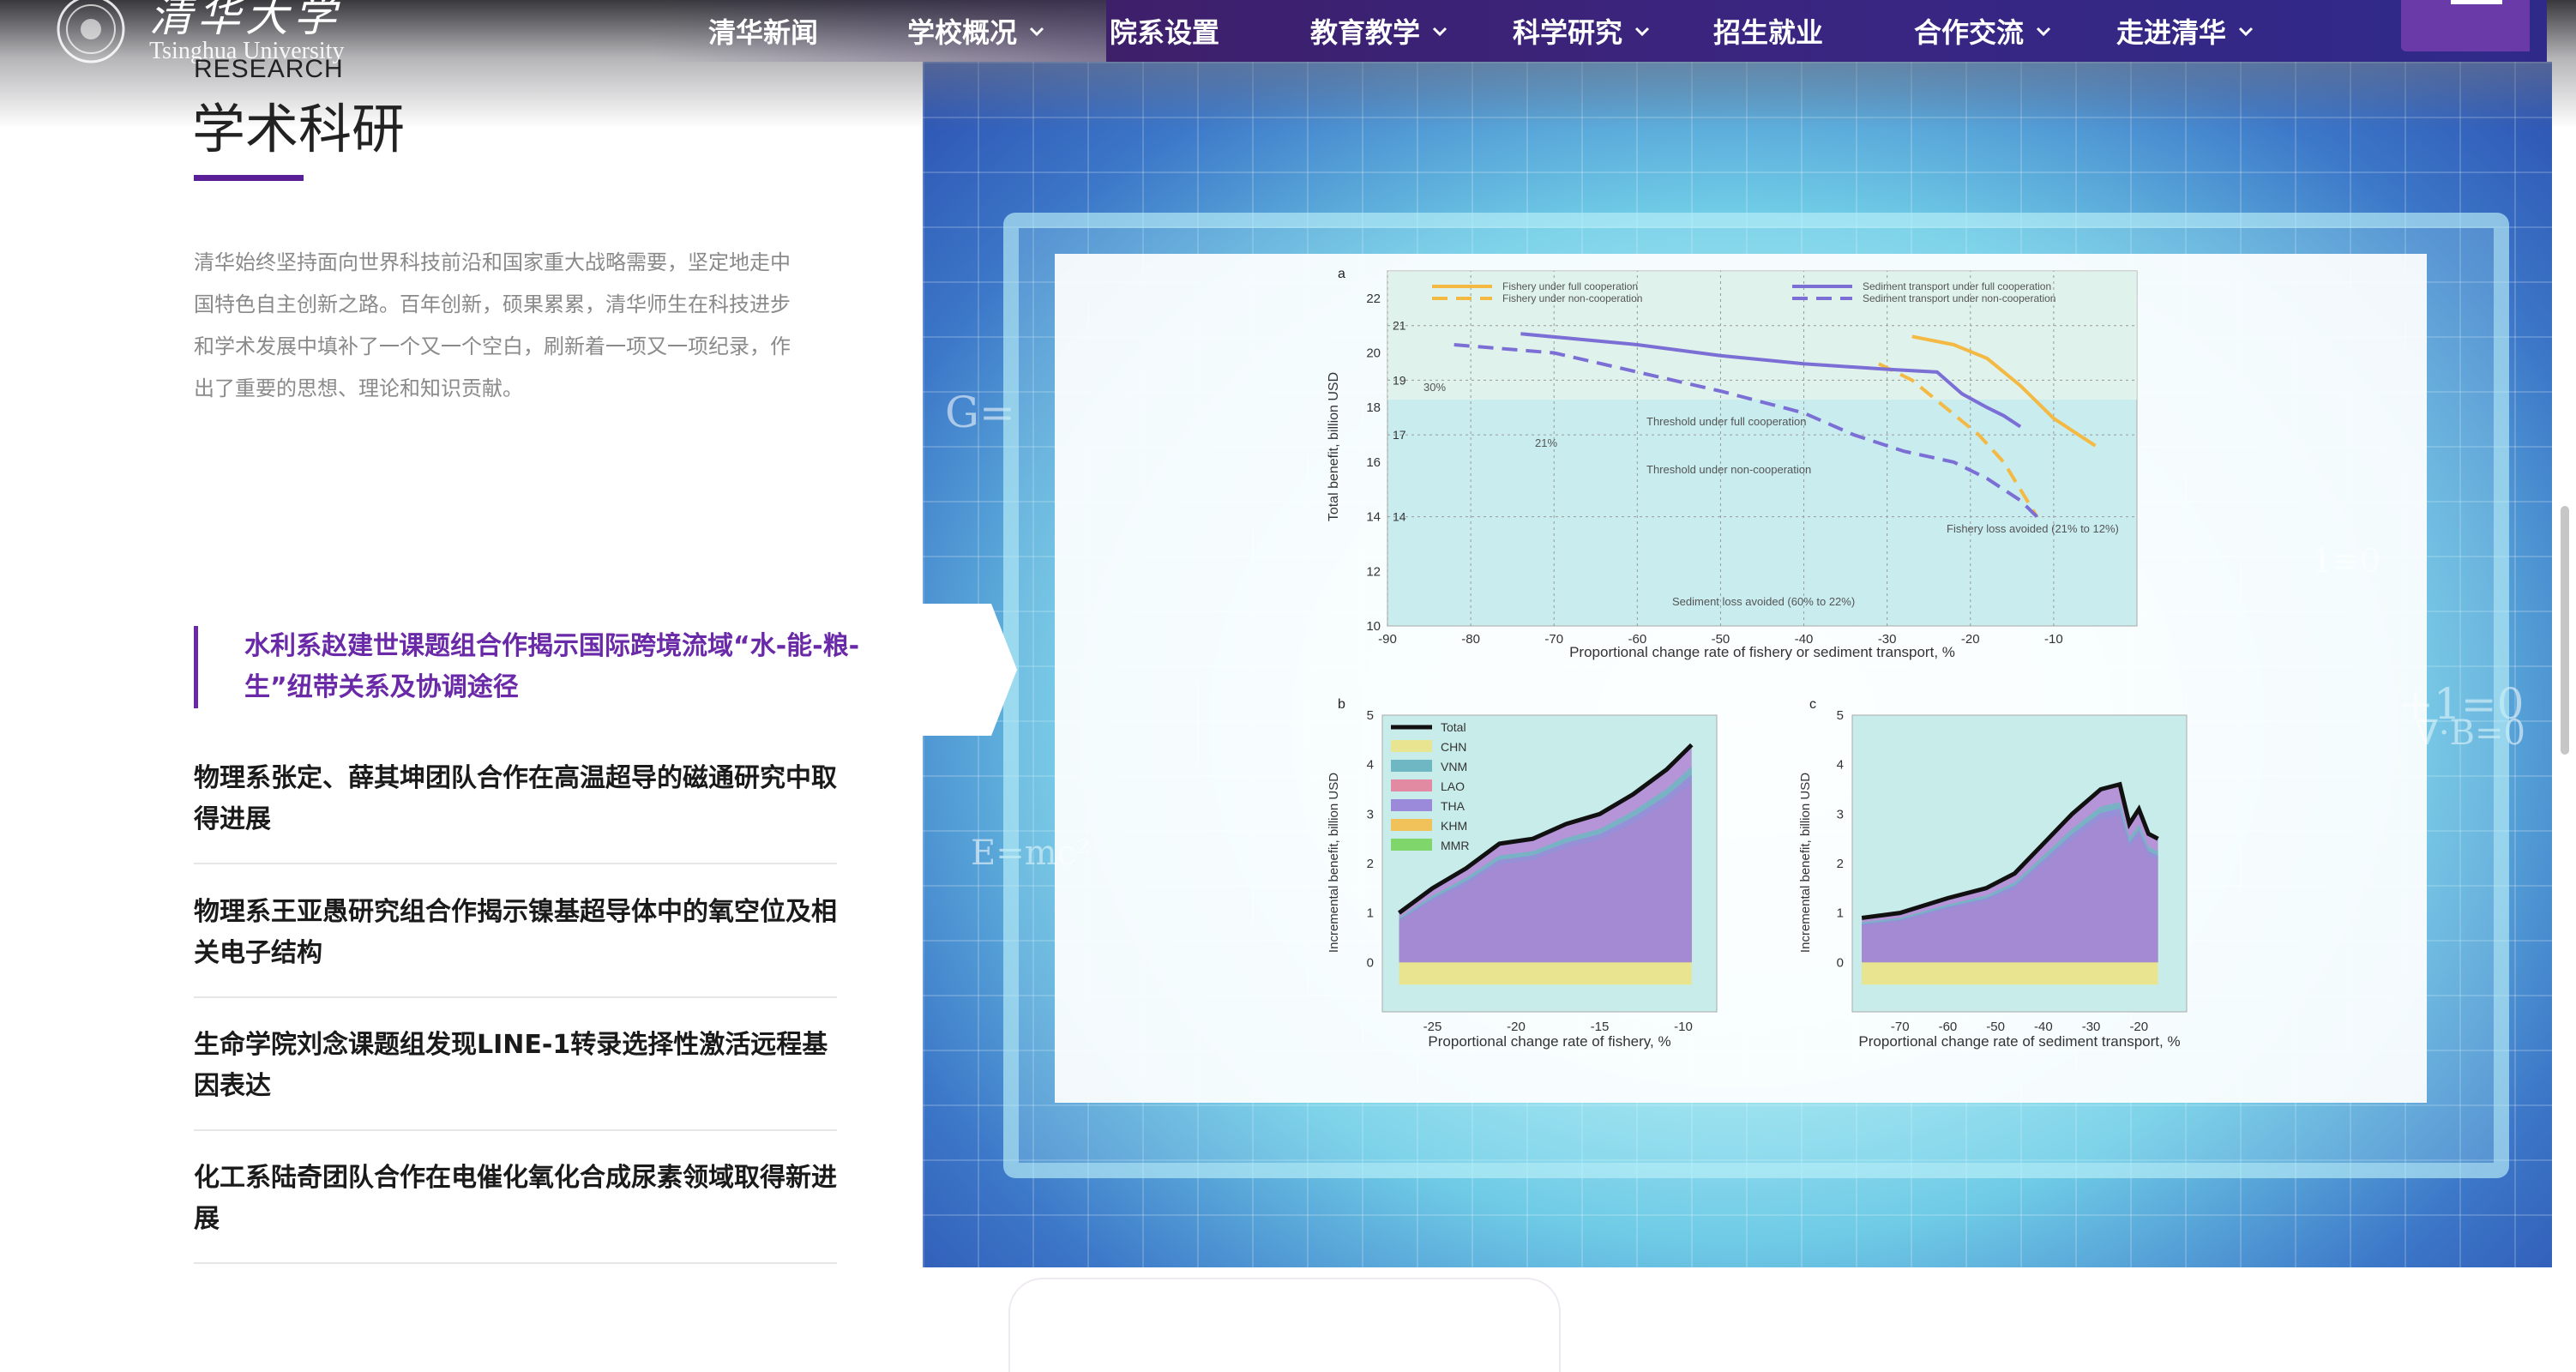  What do you see at coordinates (299, 129) in the screenshot?
I see `section-title: 学术科研` at bounding box center [299, 129].